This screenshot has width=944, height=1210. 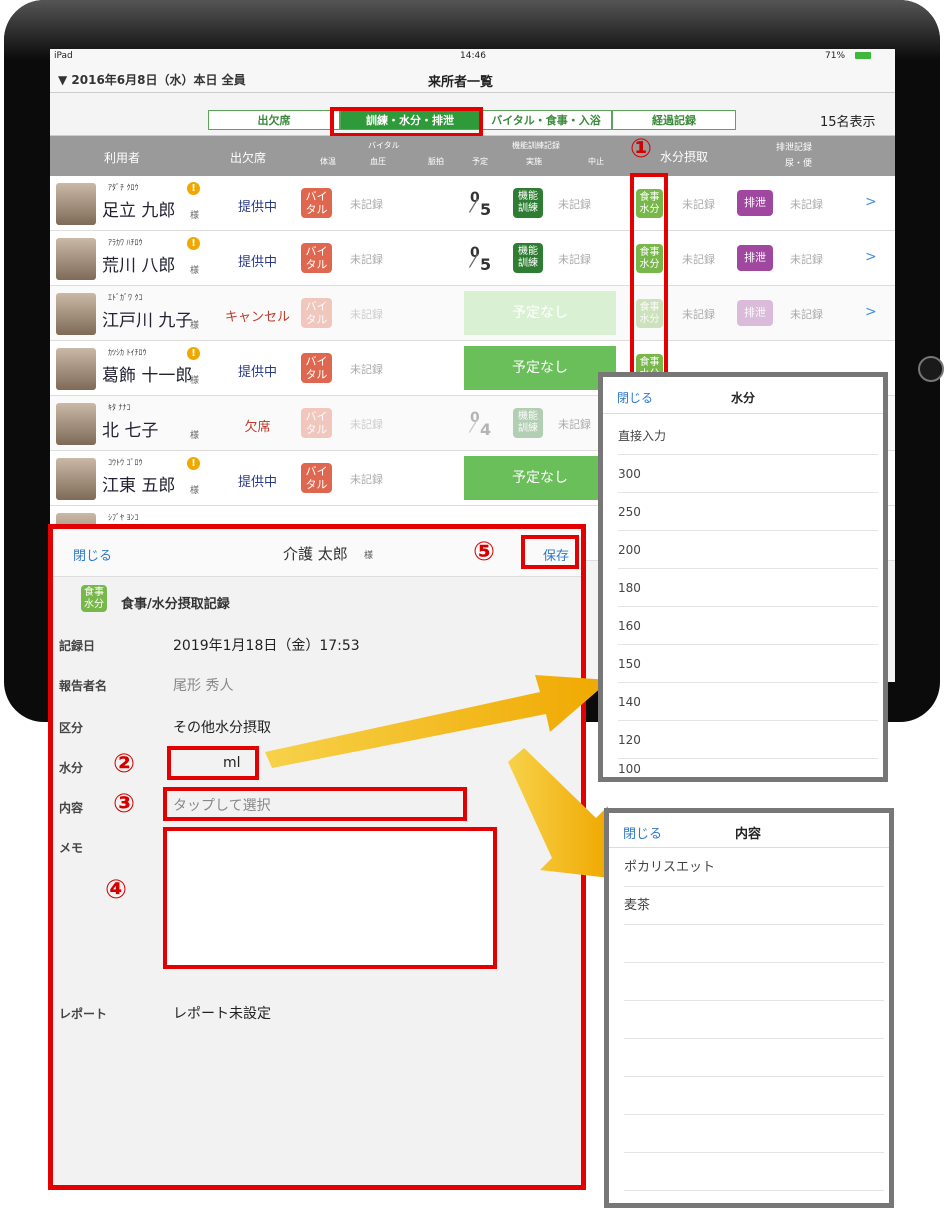 What do you see at coordinates (748, 664) in the screenshot?
I see `water-option: 150` at bounding box center [748, 664].